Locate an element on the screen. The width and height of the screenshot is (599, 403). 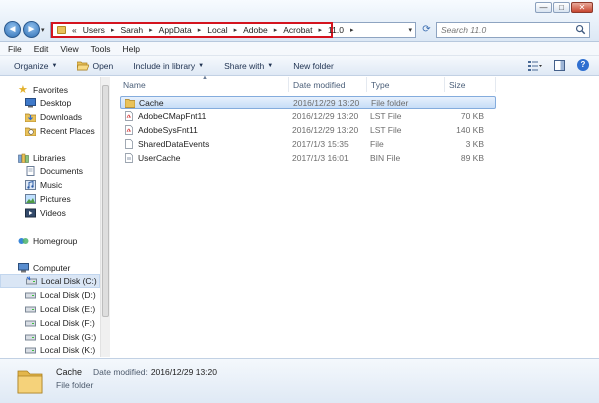
downloads-icon is located at coordinates (30, 117).